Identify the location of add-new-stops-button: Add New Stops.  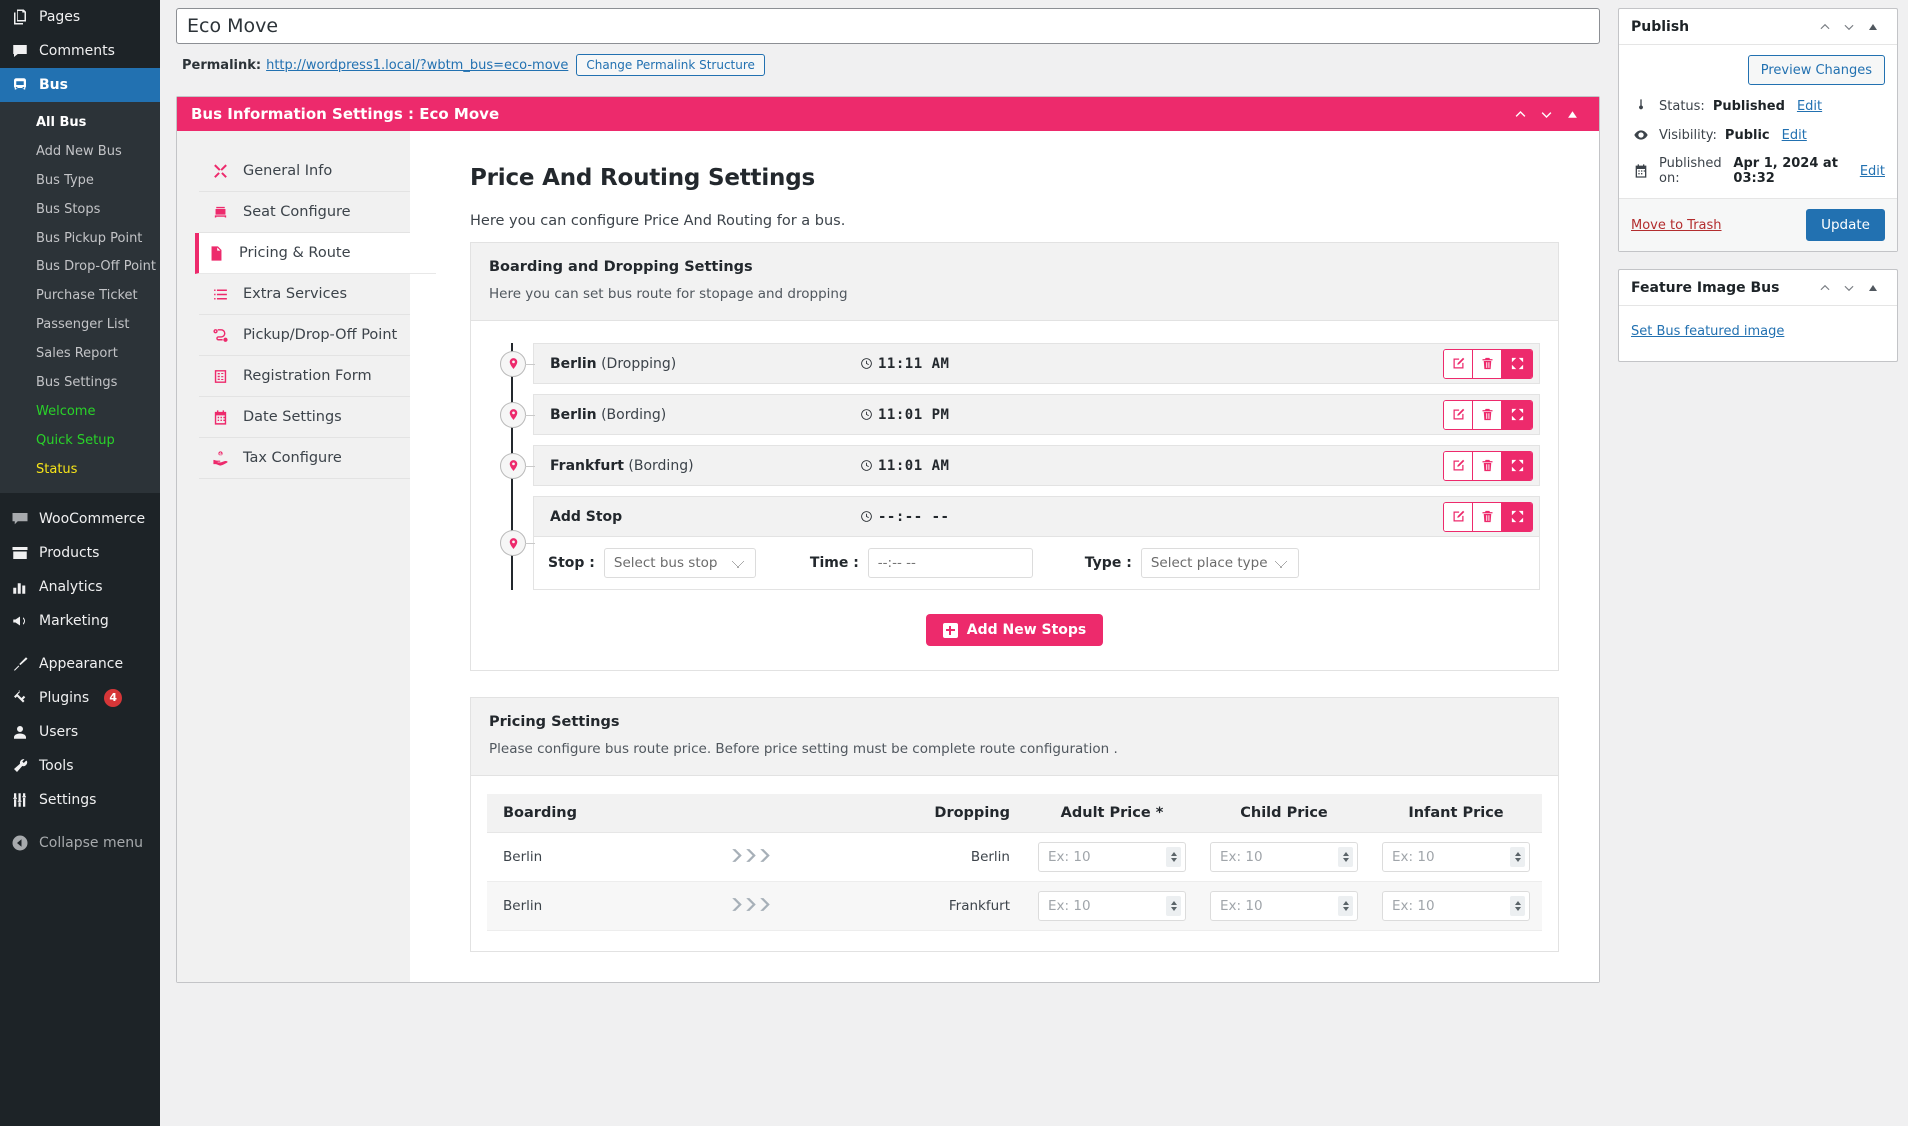
(1014, 630).